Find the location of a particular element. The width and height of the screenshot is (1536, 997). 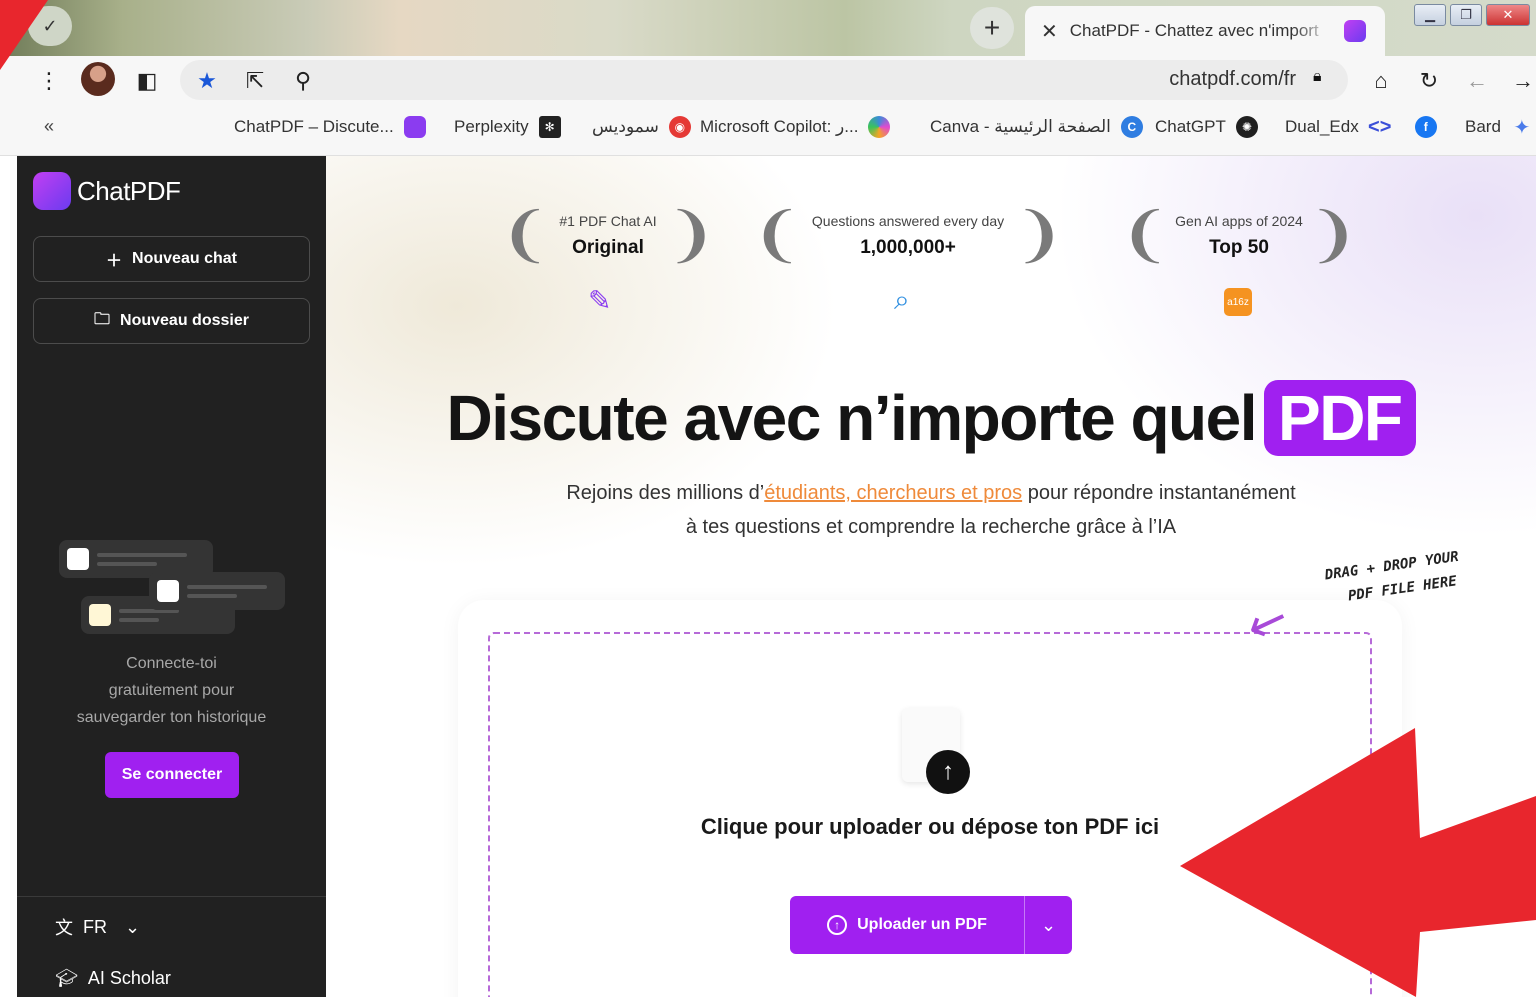

upload-button-group: ↑ Uploader un PDF ⌄ is located at coordinates (931, 925).